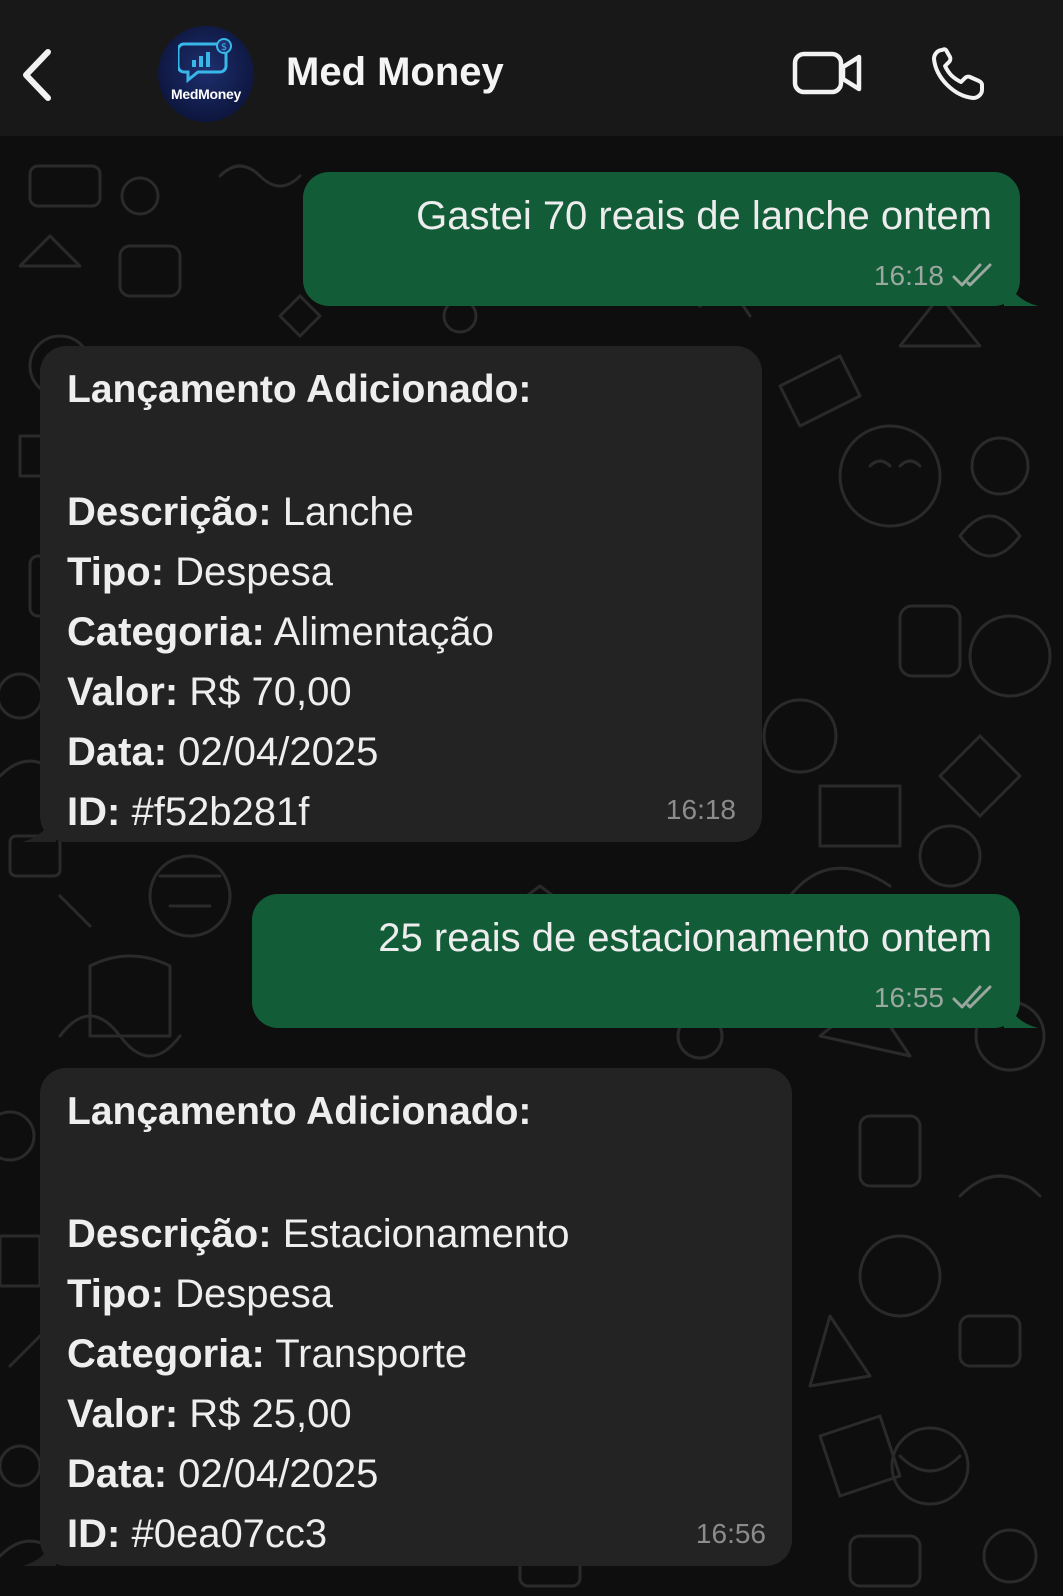 The image size is (1063, 1596). I want to click on message-time: 16:56, so click(730, 1533).